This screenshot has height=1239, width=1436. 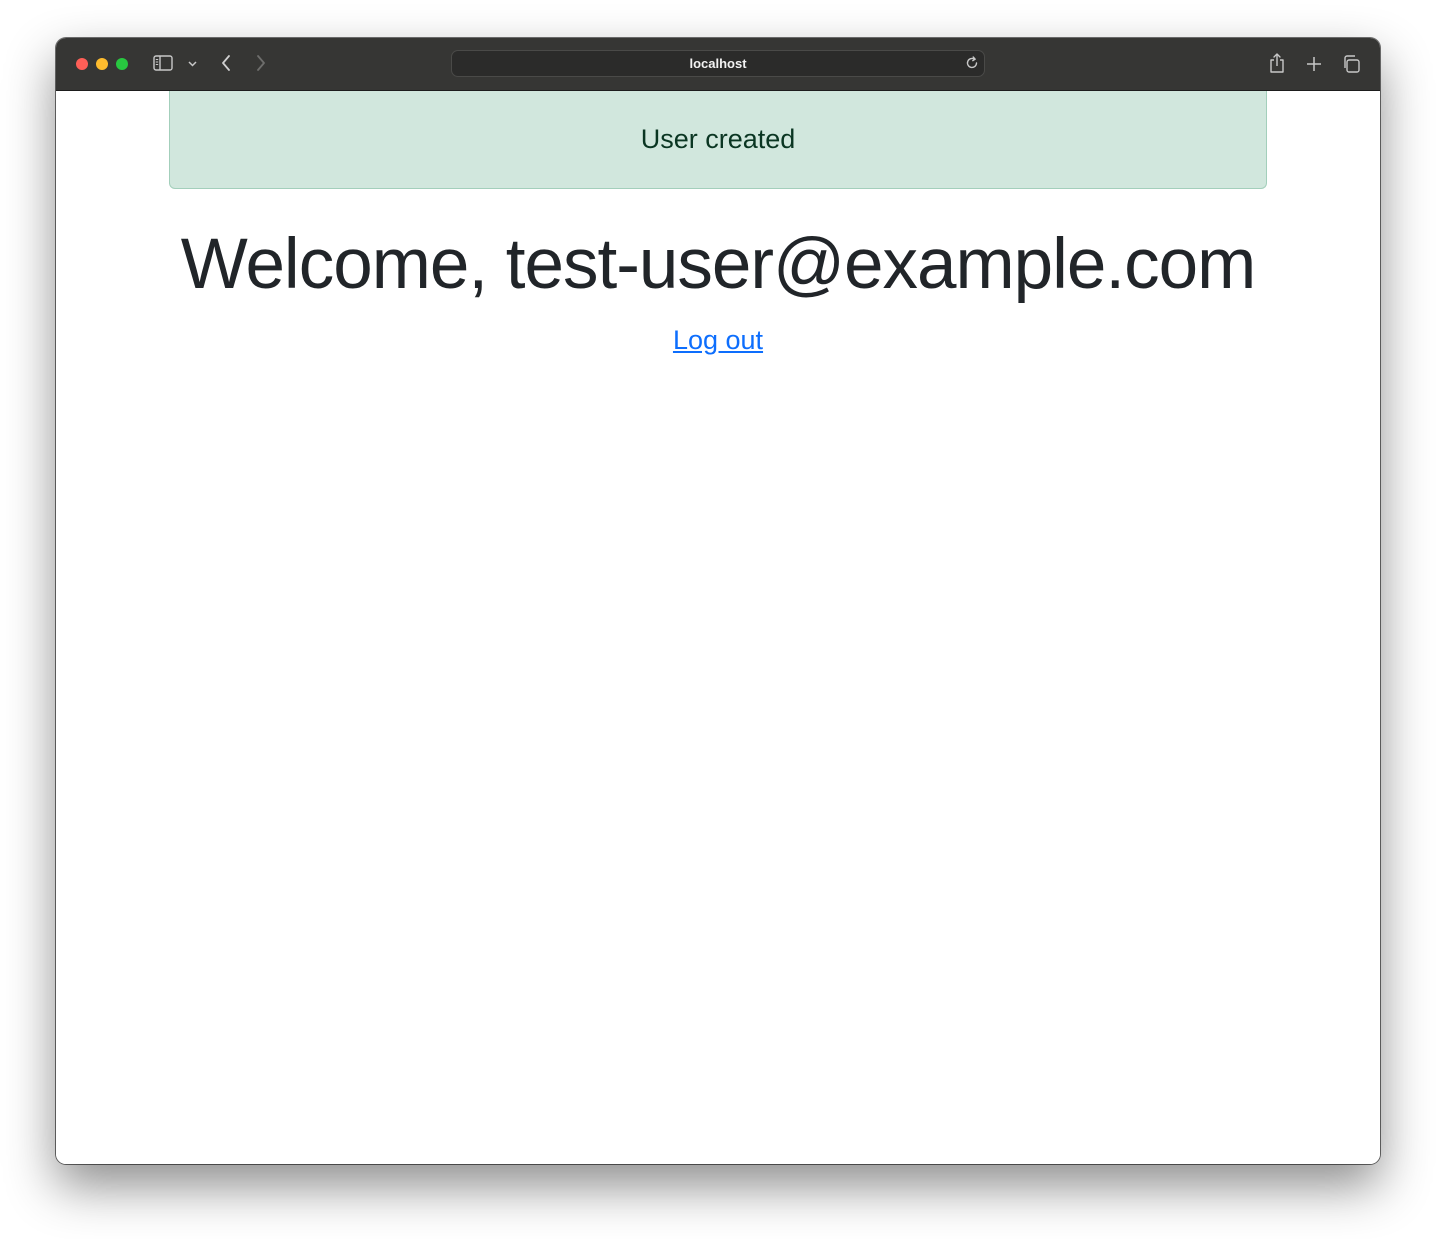 I want to click on tabs-overview-icon, so click(x=1351, y=64).